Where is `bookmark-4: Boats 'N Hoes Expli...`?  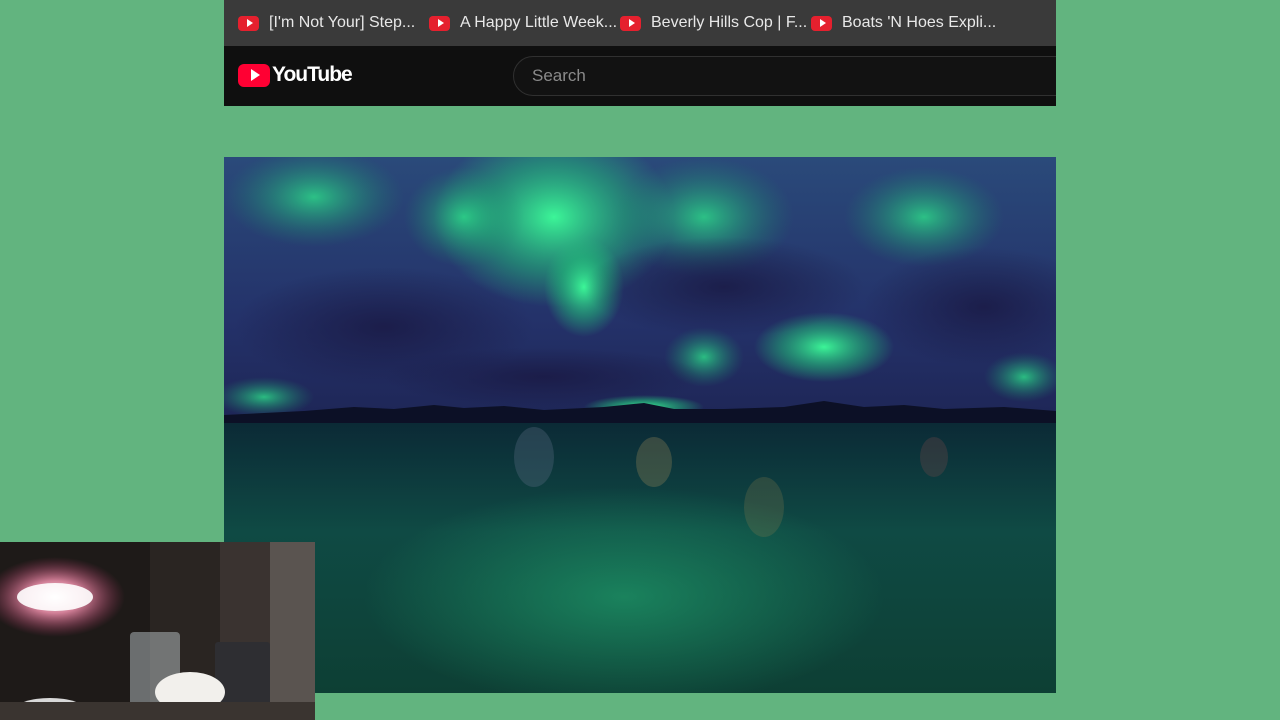
bookmark-4: Boats 'N Hoes Expli... is located at coordinates (896, 23).